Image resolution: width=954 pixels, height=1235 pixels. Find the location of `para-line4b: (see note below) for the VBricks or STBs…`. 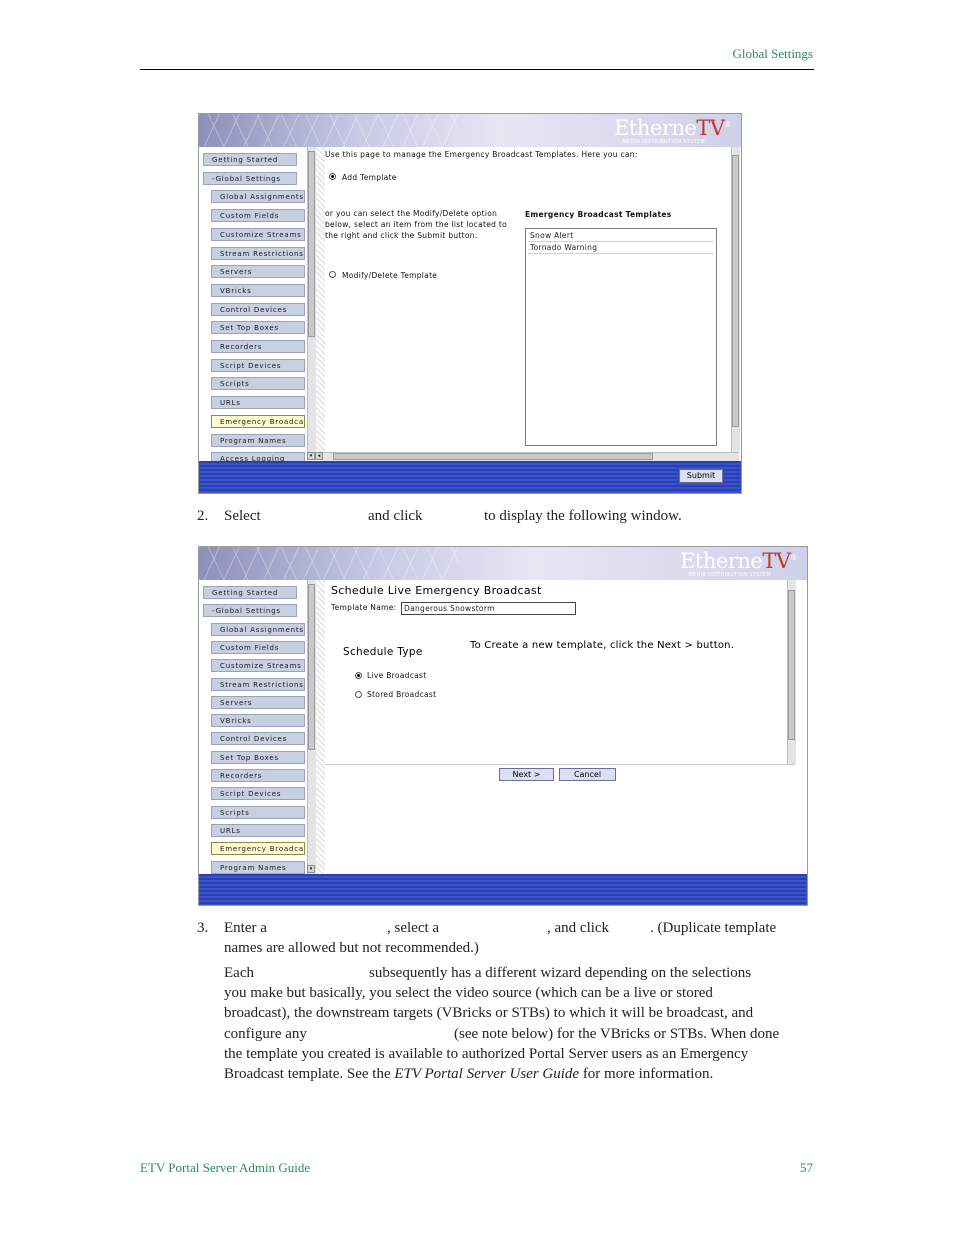

para-line4b: (see note below) for the VBricks or STBs… is located at coordinates (617, 1034).